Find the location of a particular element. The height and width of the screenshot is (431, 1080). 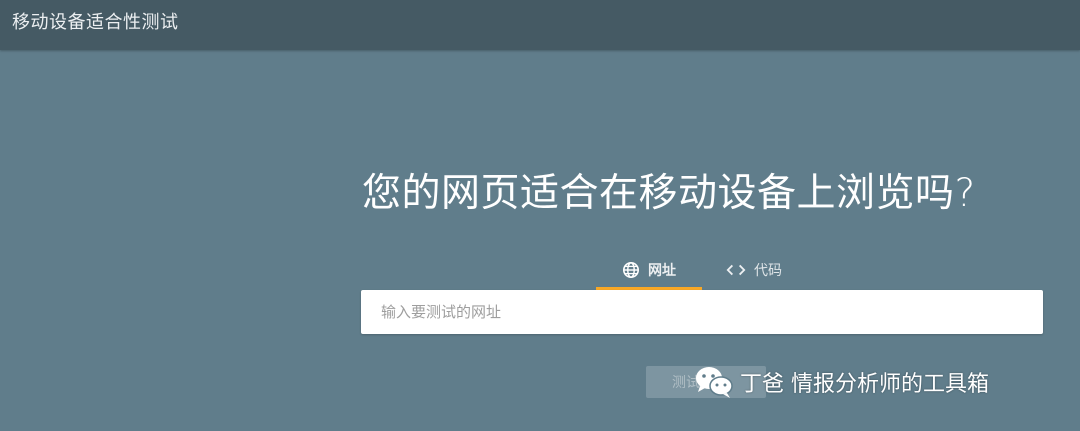

tab-url-label: 网址 is located at coordinates (662, 271).